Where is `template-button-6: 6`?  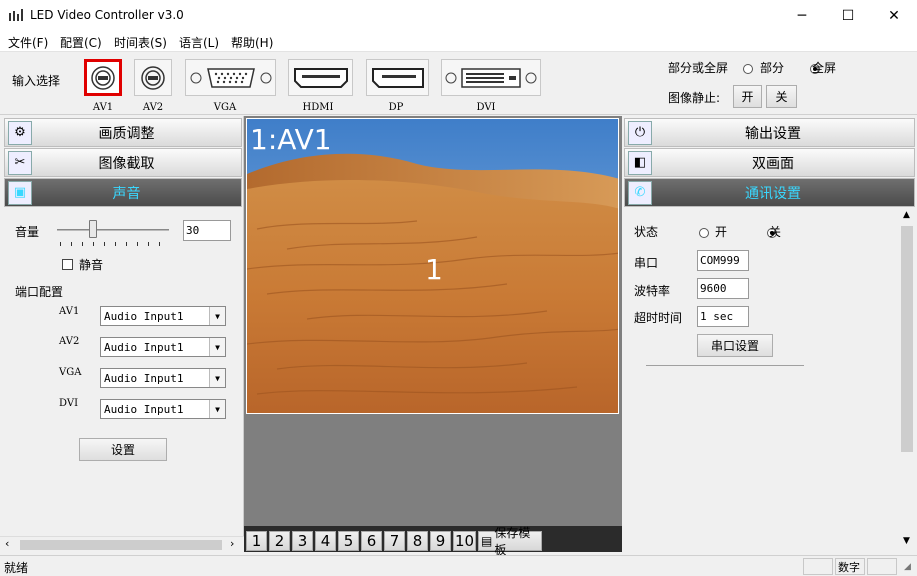
template-button-6: 6 is located at coordinates (371, 541).